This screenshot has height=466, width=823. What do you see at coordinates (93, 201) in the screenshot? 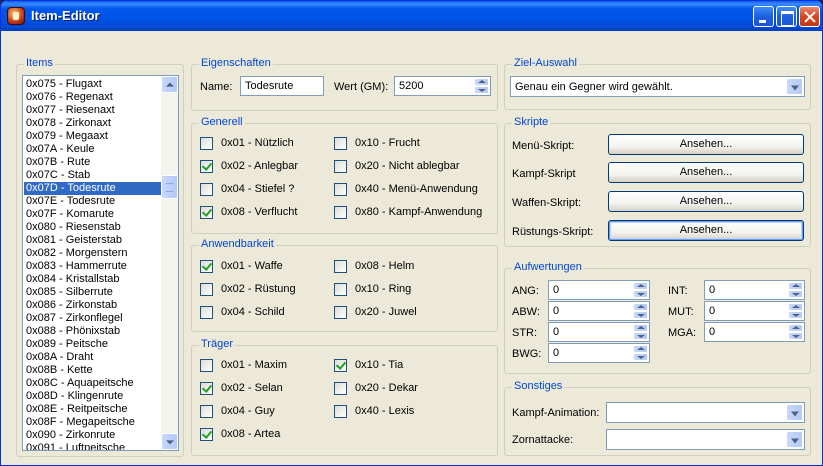
I see `list-item: 0x07E - Todesrute` at bounding box center [93, 201].